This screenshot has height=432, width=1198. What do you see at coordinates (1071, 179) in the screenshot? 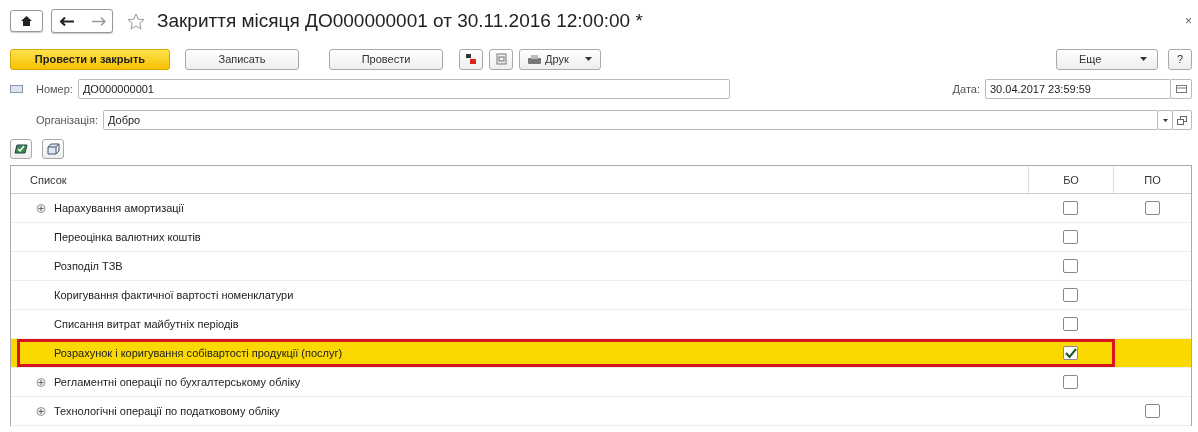
I see `column-header: БО` at bounding box center [1071, 179].